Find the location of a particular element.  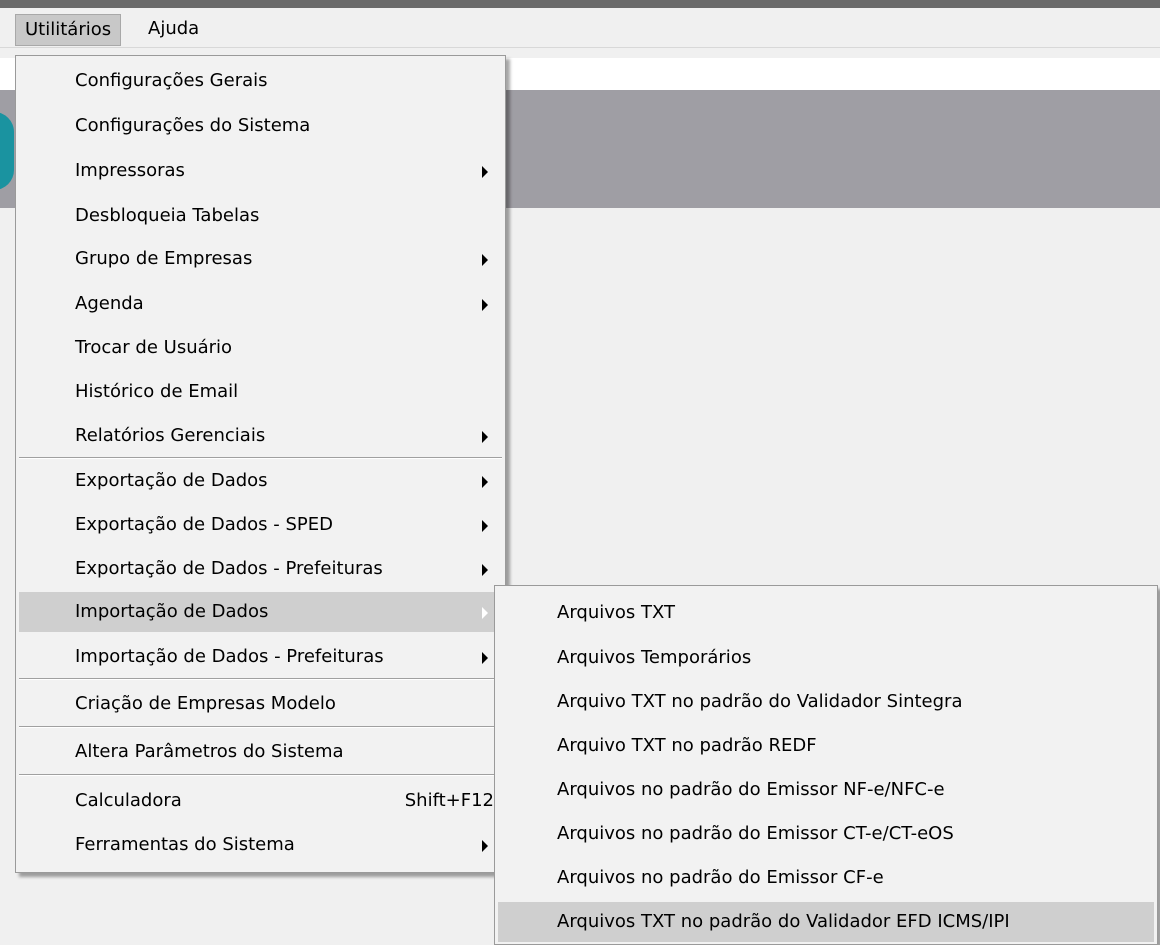

menu-item-label: Importação de Dados - Prefeituras is located at coordinates (229, 656).